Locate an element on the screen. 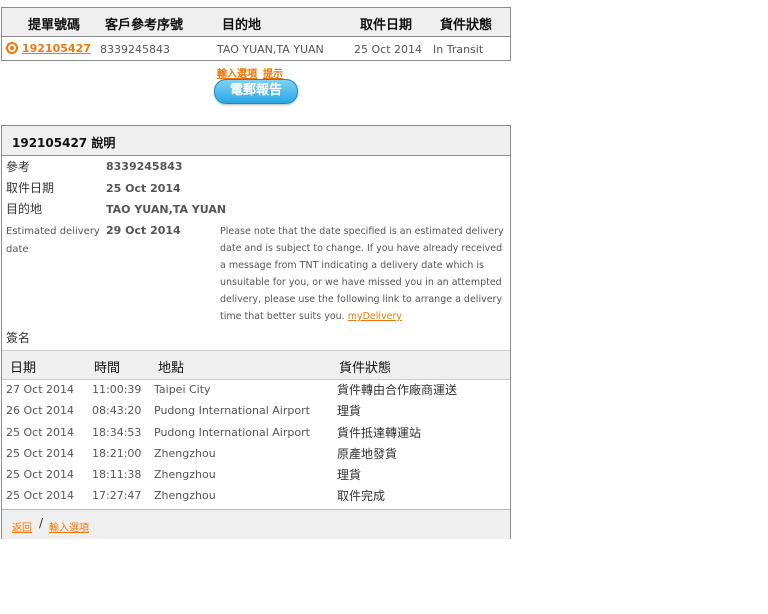 The height and width of the screenshot is (614, 768). history-header-date: 日期 is located at coordinates (23, 368).